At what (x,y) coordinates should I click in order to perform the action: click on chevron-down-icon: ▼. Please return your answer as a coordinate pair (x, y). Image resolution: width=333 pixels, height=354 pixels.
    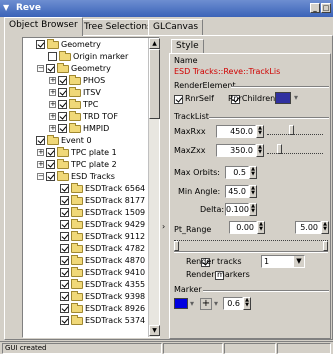
    Looking at the image, I should click on (299, 261).